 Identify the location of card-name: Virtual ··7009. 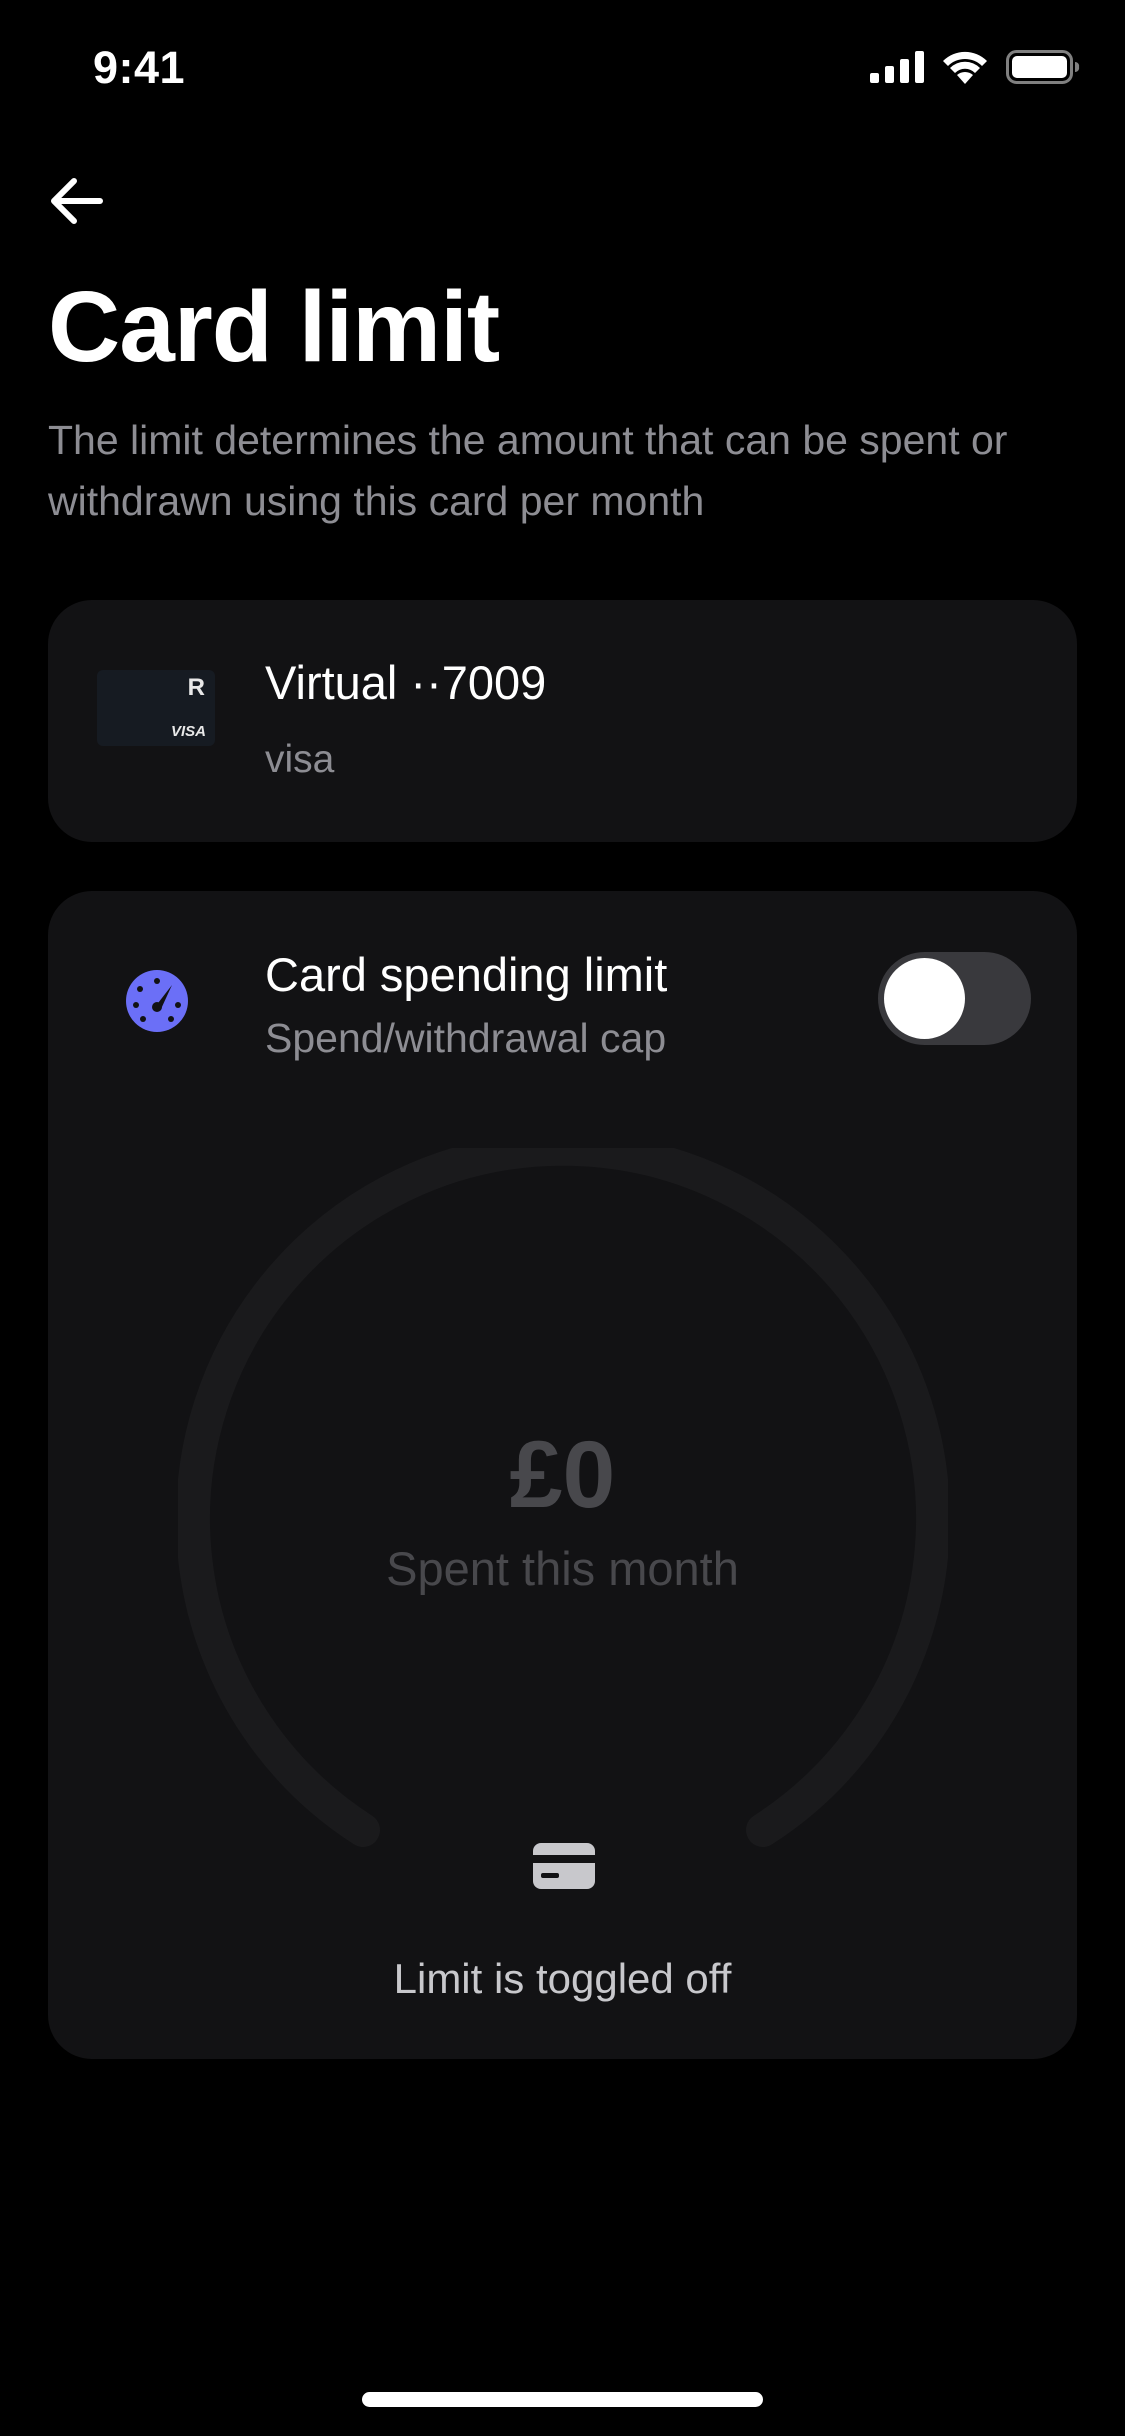
(406, 682).